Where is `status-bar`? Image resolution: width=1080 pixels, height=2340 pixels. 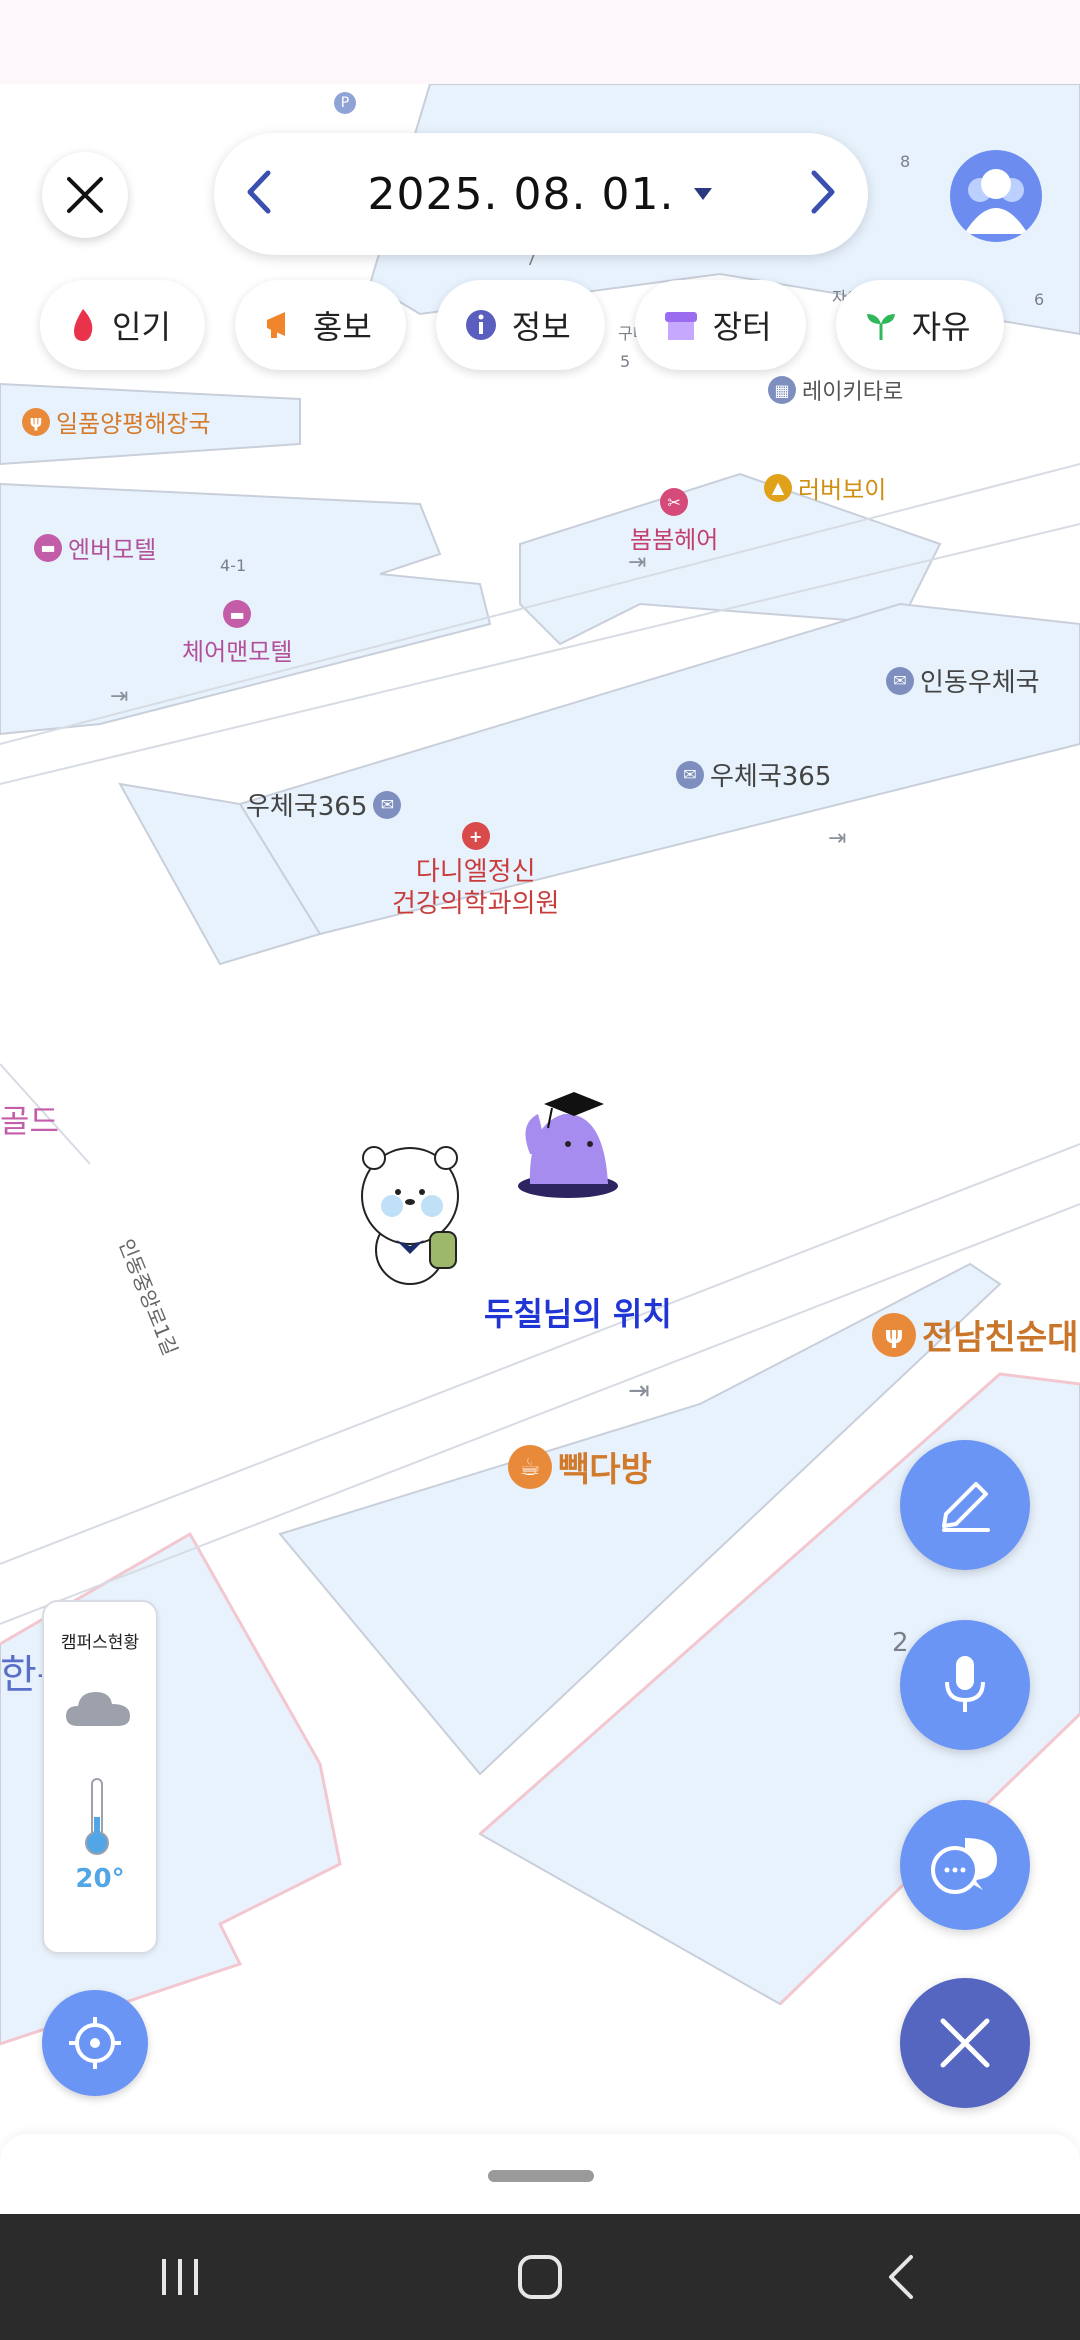 status-bar is located at coordinates (540, 42).